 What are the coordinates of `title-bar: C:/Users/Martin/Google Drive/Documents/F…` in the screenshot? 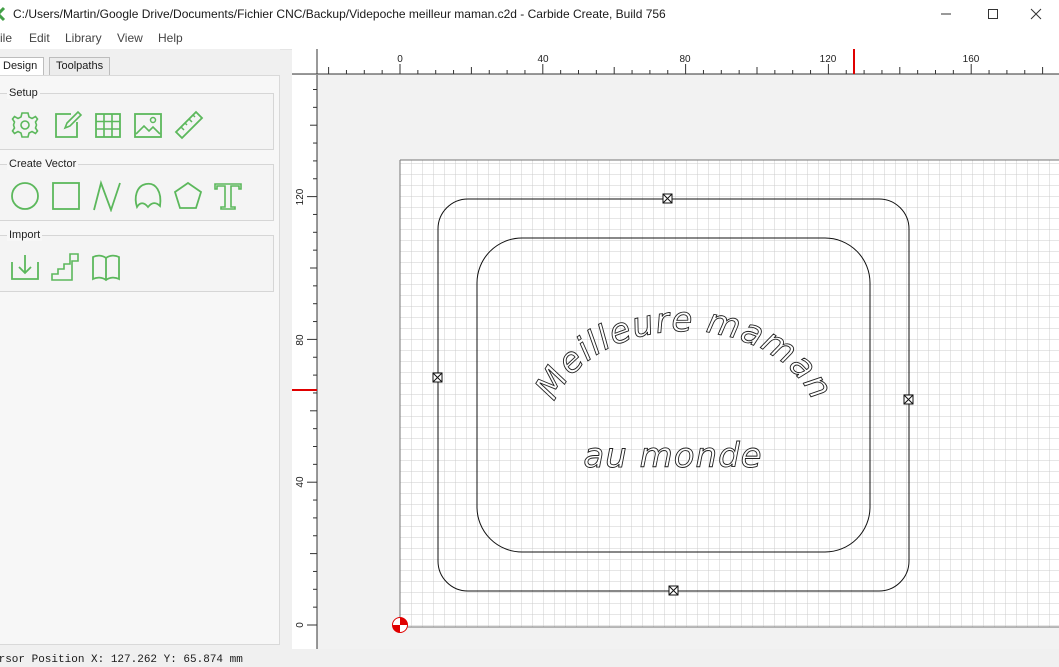 It's located at (529, 14).